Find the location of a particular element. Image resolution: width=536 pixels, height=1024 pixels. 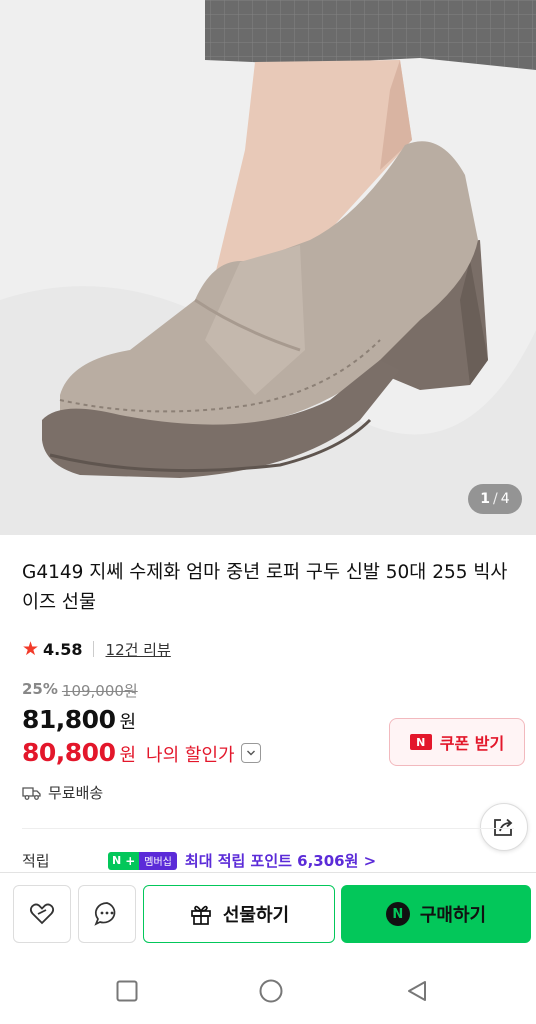

chat-bubble-icon is located at coordinates (105, 914).